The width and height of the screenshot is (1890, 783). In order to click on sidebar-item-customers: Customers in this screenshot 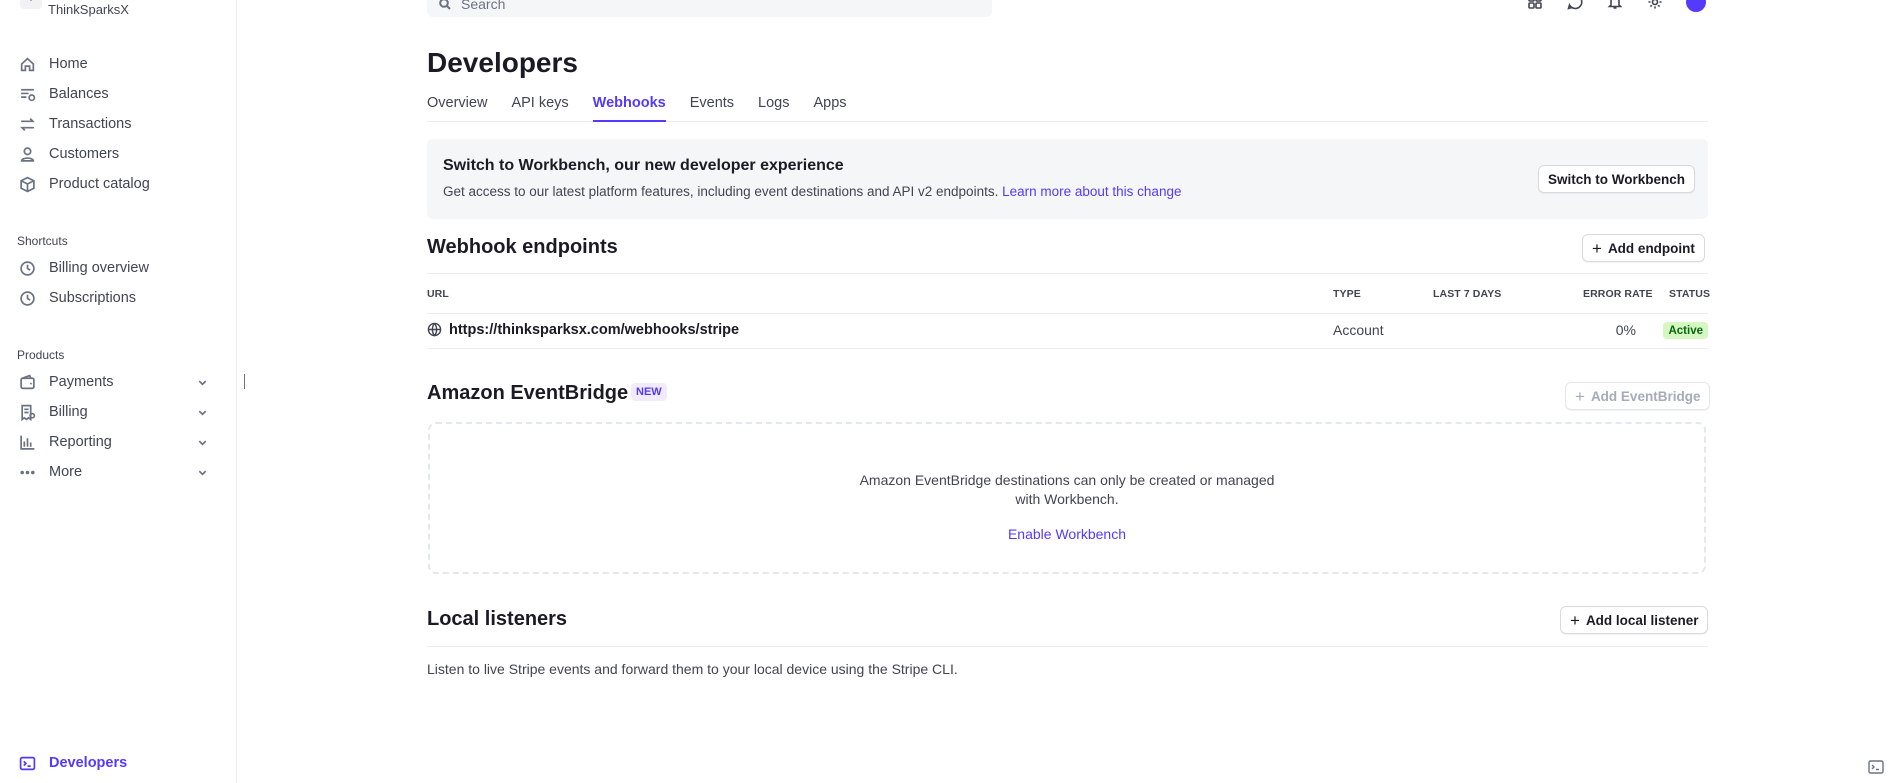, I will do `click(118, 154)`.